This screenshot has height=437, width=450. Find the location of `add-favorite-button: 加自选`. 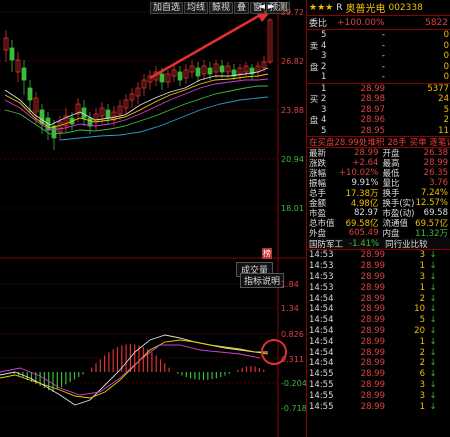

add-favorite-button: 加自选 is located at coordinates (167, 8).